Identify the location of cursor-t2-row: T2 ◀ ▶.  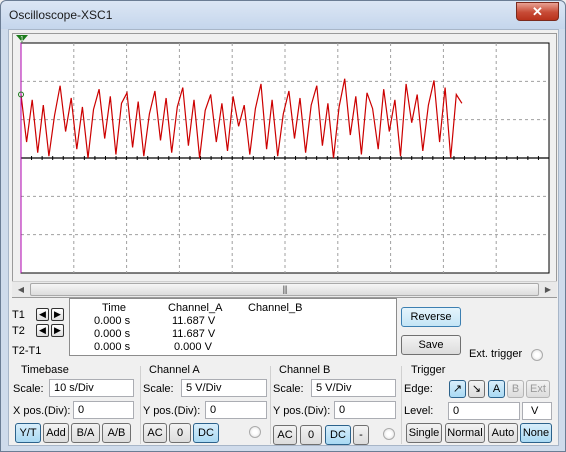
(40, 331).